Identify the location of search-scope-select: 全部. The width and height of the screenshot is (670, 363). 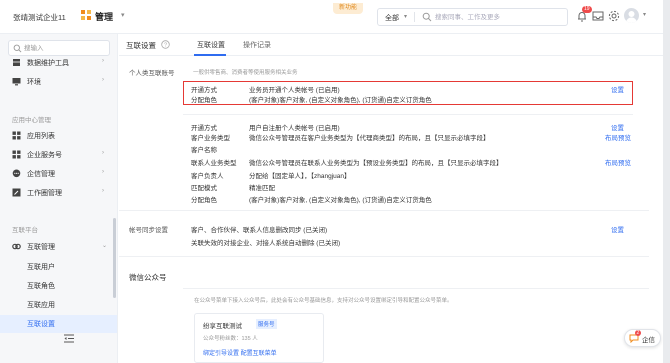
(392, 18).